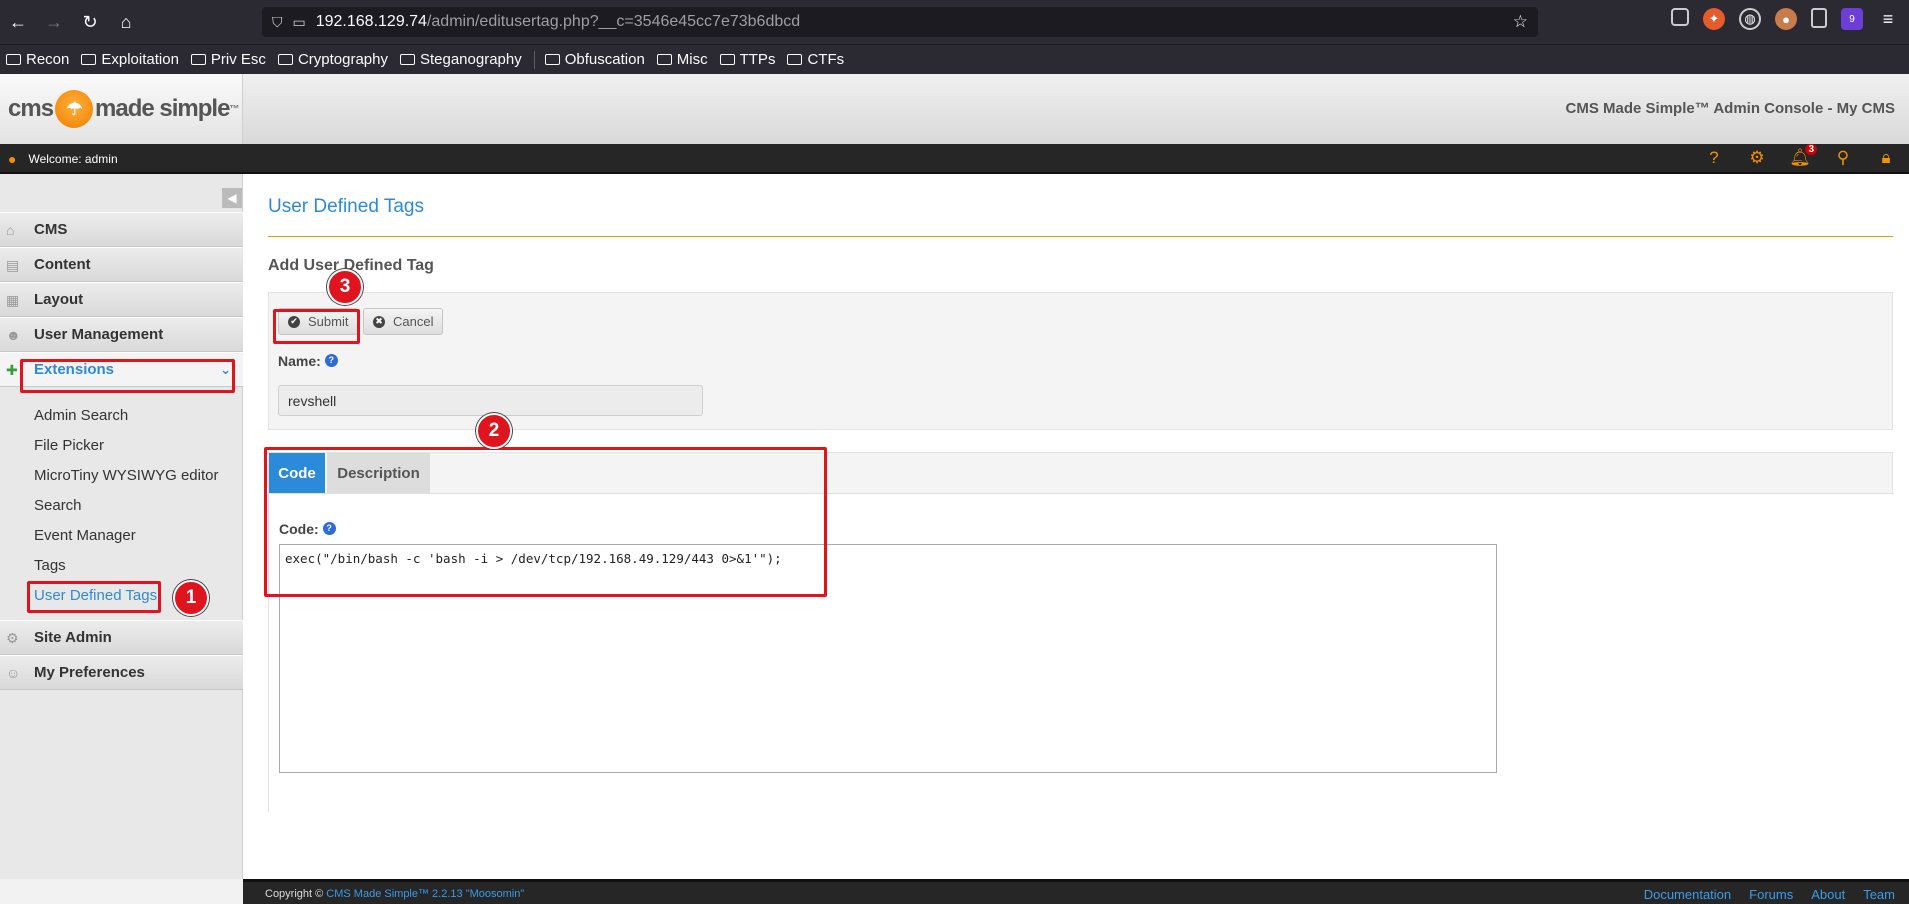 Image resolution: width=1909 pixels, height=904 pixels. I want to click on bookmark-cryptography: Cryptography, so click(332, 59).